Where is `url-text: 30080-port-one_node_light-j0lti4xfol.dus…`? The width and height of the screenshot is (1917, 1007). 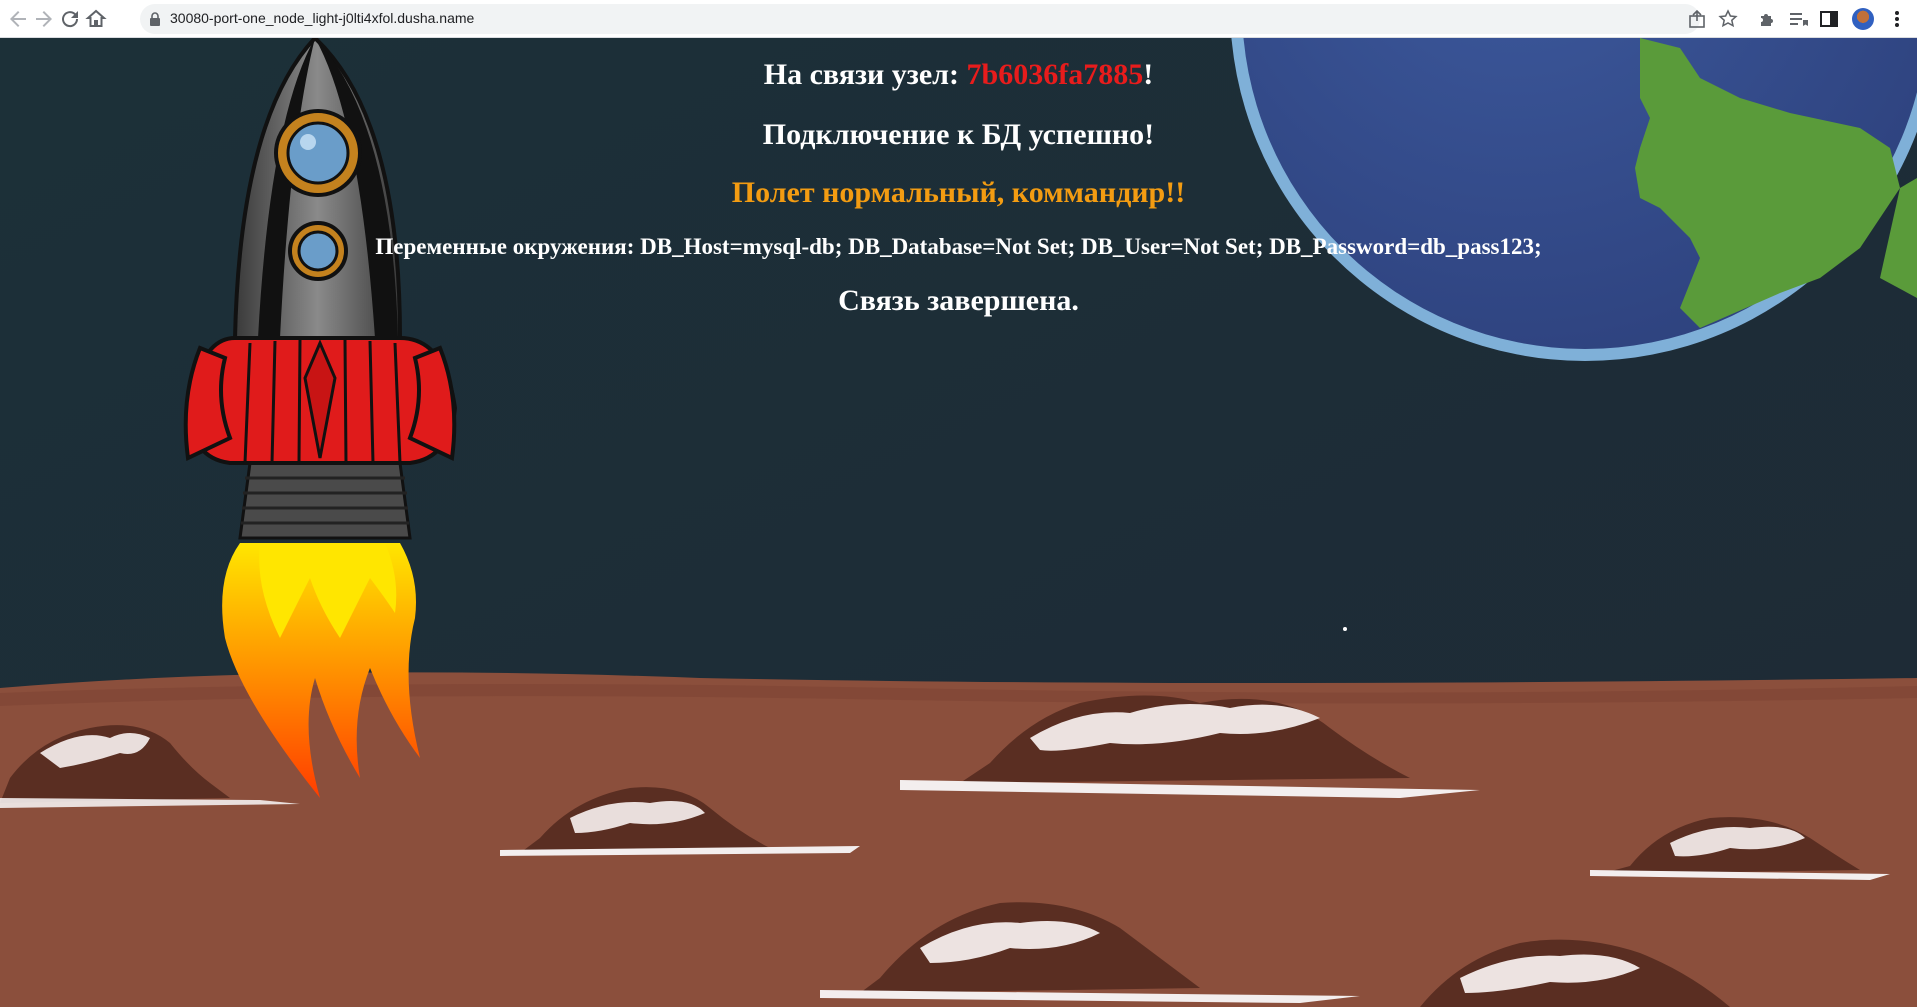 url-text: 30080-port-one_node_light-j0lti4xfol.dus… is located at coordinates (322, 18).